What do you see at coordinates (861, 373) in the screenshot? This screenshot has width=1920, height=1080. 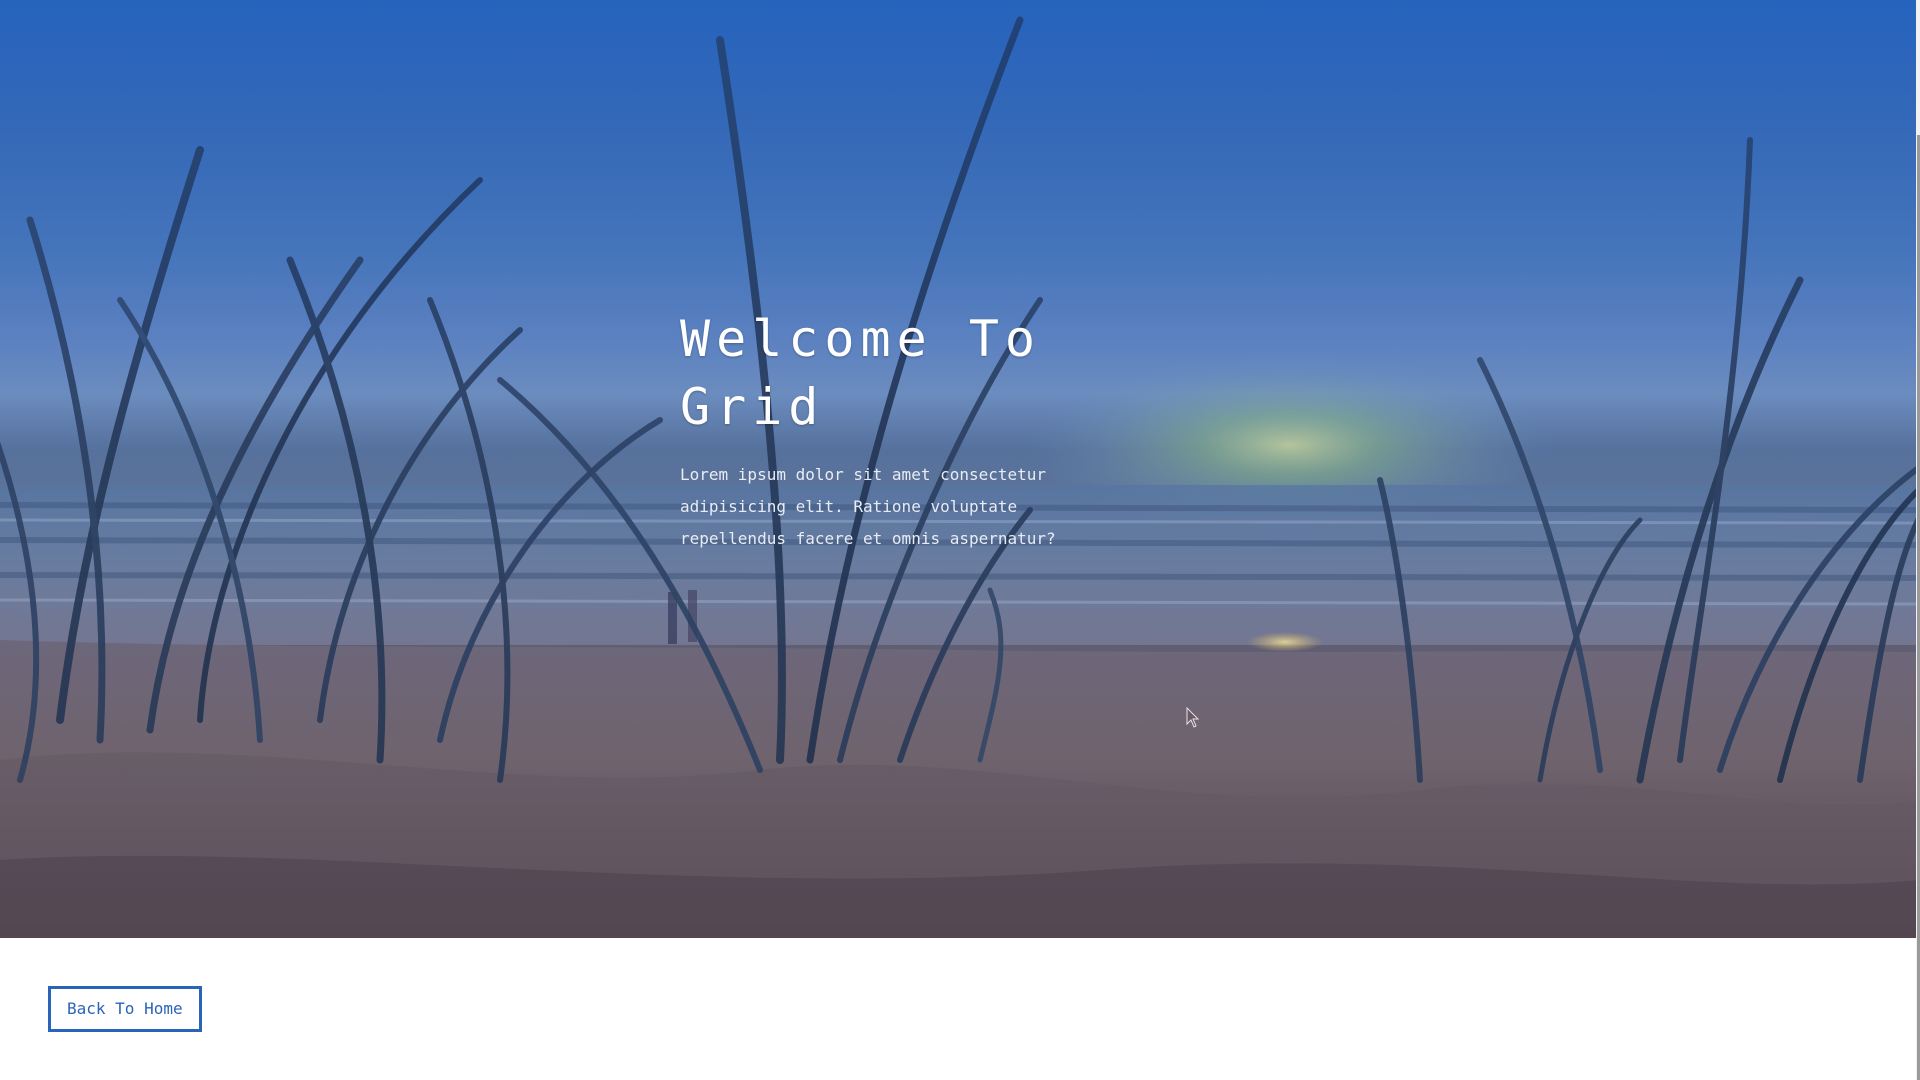 I see `hero-title: Welcome To Grid` at bounding box center [861, 373].